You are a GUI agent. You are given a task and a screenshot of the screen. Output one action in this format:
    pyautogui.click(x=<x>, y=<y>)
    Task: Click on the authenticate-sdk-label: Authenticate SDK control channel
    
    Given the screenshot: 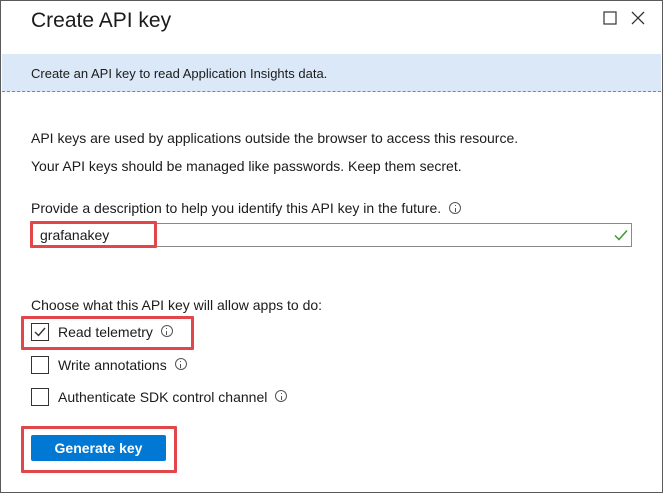 What is the action you would take?
    pyautogui.click(x=163, y=397)
    